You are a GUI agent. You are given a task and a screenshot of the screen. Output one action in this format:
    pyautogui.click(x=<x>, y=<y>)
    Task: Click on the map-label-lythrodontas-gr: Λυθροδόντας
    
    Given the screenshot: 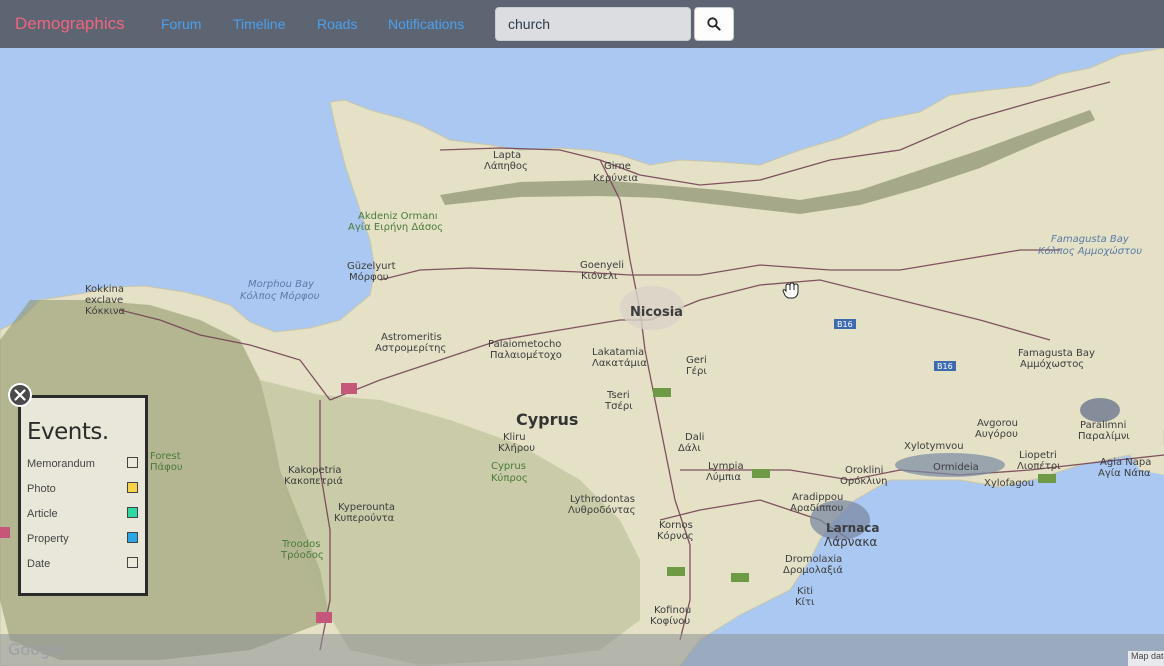 What is the action you would take?
    pyautogui.click(x=602, y=510)
    